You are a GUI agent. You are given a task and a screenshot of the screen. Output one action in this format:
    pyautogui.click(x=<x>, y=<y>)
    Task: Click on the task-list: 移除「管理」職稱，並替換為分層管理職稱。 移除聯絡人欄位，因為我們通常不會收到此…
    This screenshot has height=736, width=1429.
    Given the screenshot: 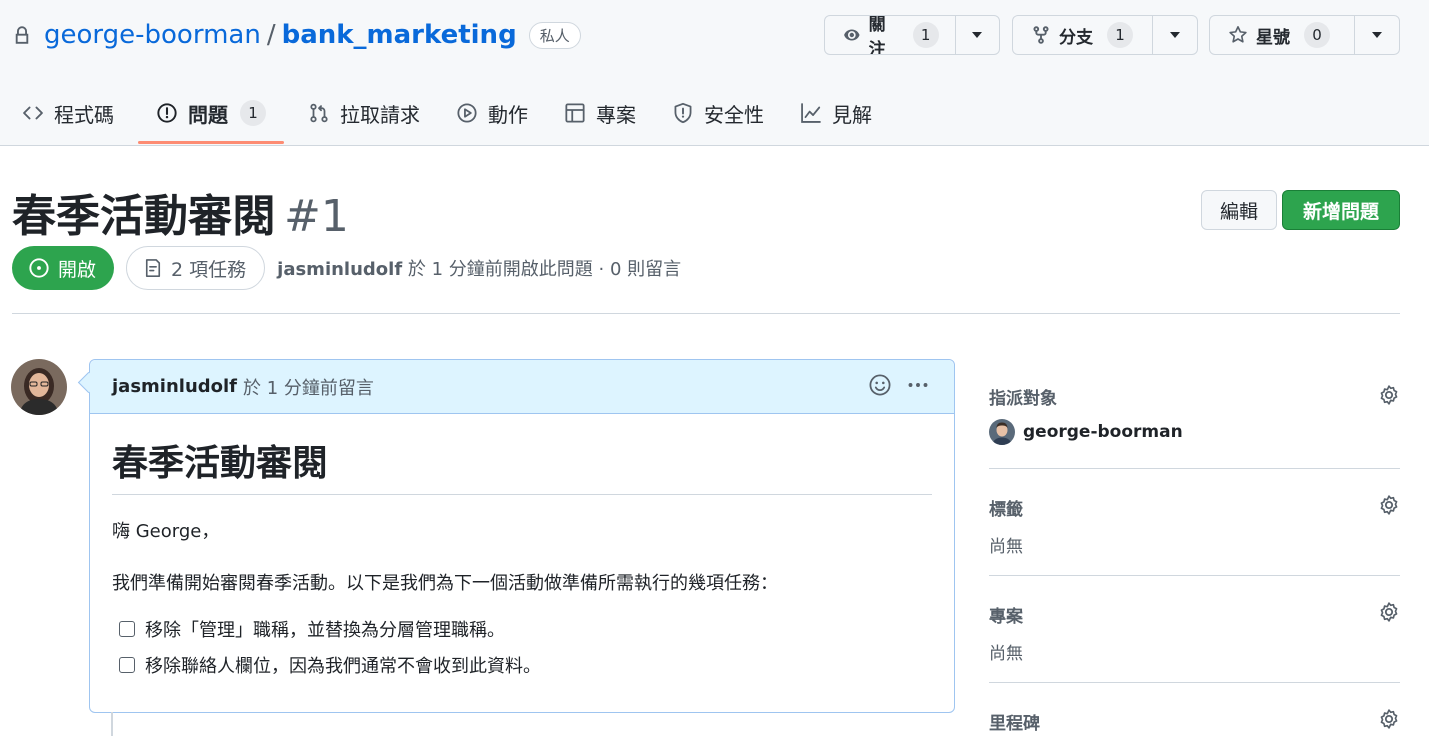 What is the action you would take?
    pyautogui.click(x=522, y=647)
    